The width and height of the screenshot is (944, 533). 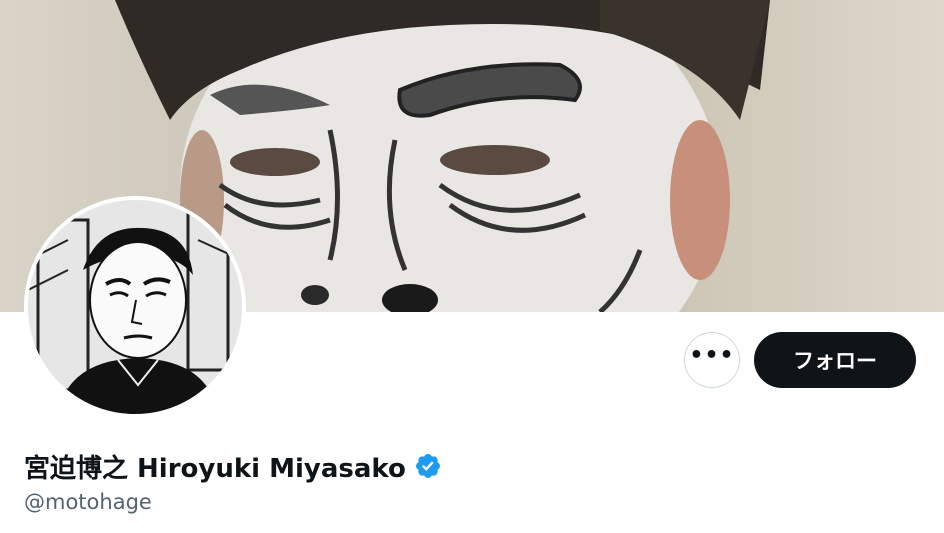 I want to click on more-horizontal-icon: •••, so click(x=712, y=355).